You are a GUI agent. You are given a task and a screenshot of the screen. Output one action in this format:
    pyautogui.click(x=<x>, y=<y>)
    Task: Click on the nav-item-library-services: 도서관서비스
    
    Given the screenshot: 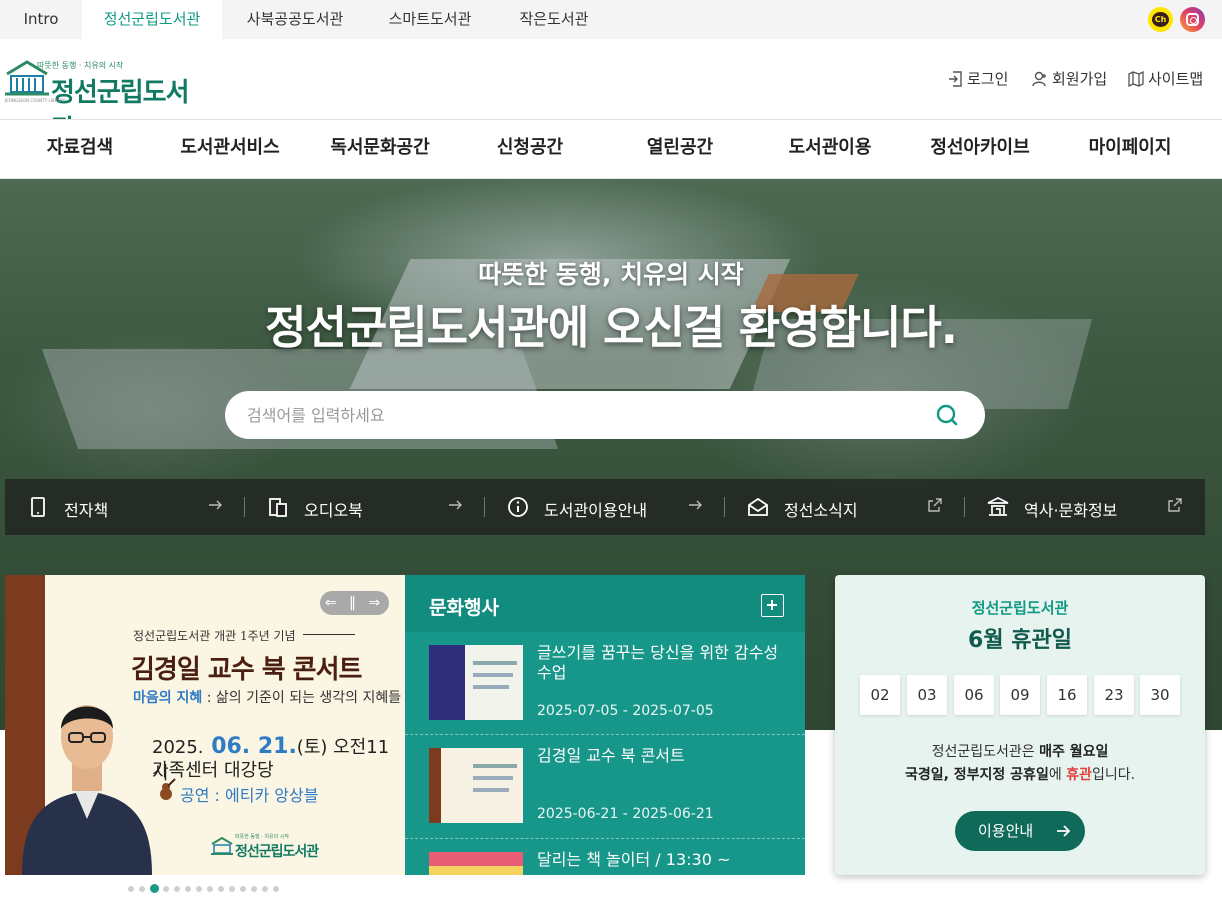 What is the action you would take?
    pyautogui.click(x=230, y=149)
    